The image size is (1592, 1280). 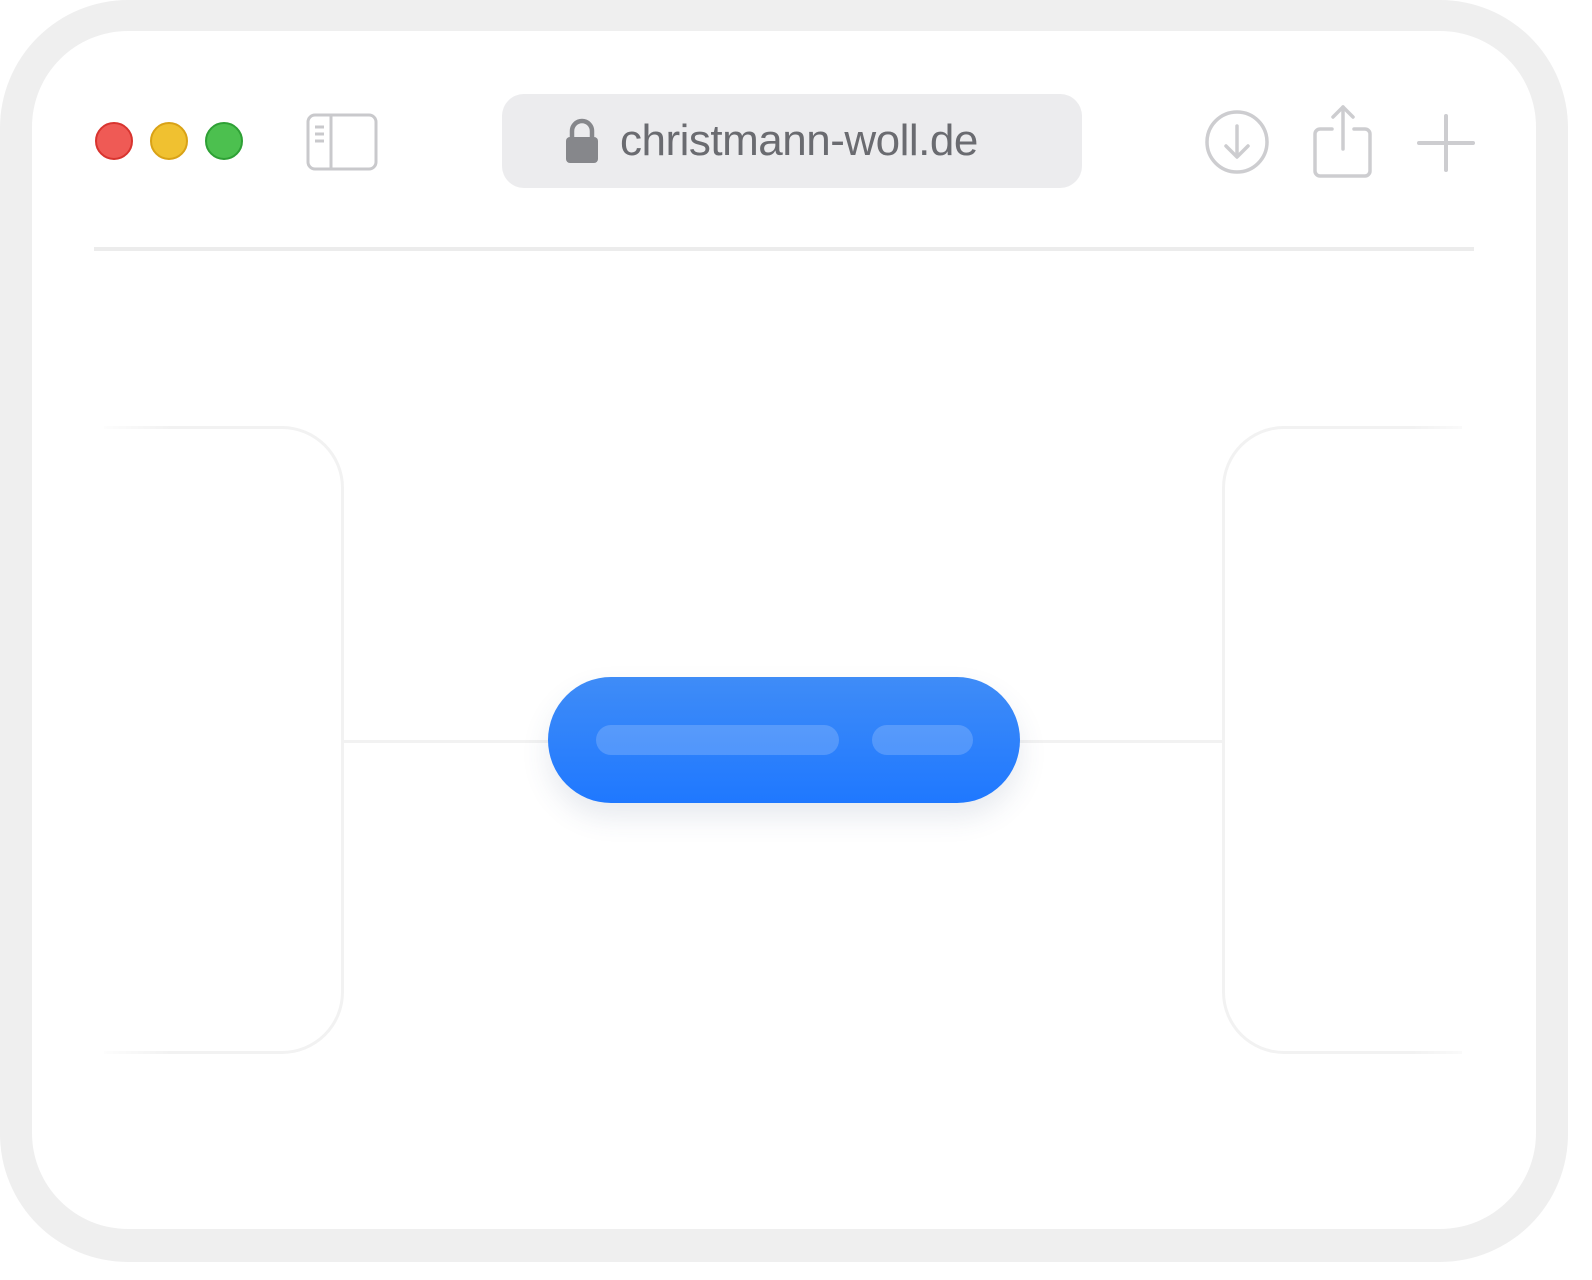 I want to click on toolbar-divider, so click(x=784, y=249).